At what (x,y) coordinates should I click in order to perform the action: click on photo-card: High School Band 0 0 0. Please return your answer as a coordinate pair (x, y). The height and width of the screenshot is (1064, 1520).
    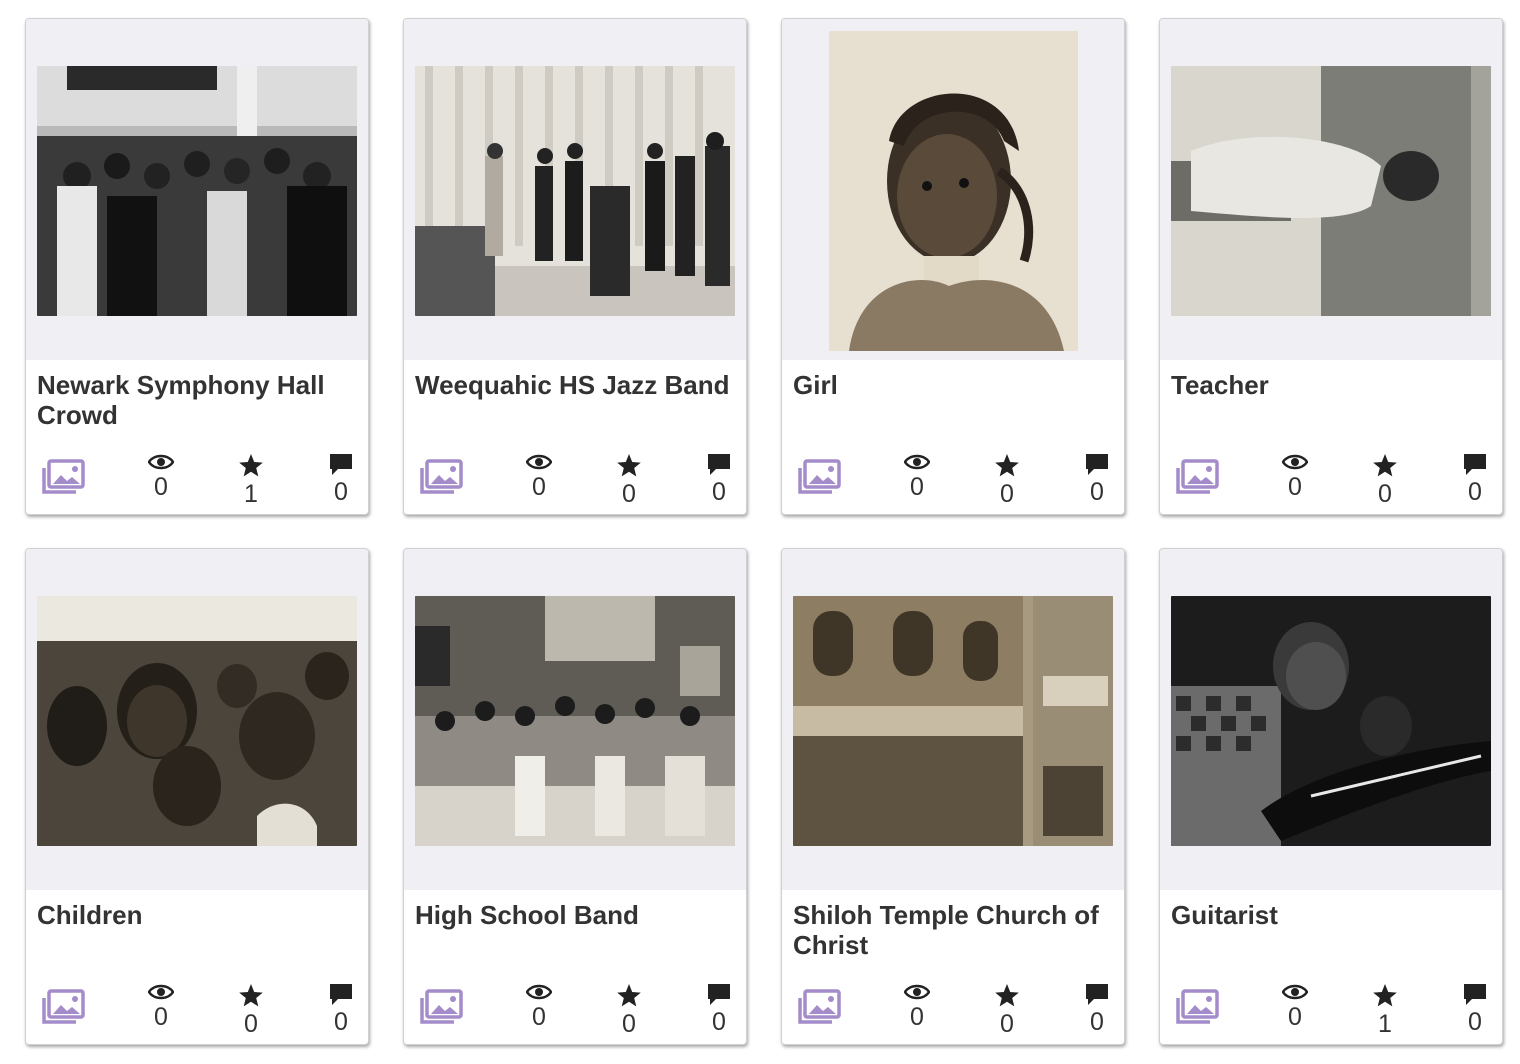
    Looking at the image, I should click on (575, 796).